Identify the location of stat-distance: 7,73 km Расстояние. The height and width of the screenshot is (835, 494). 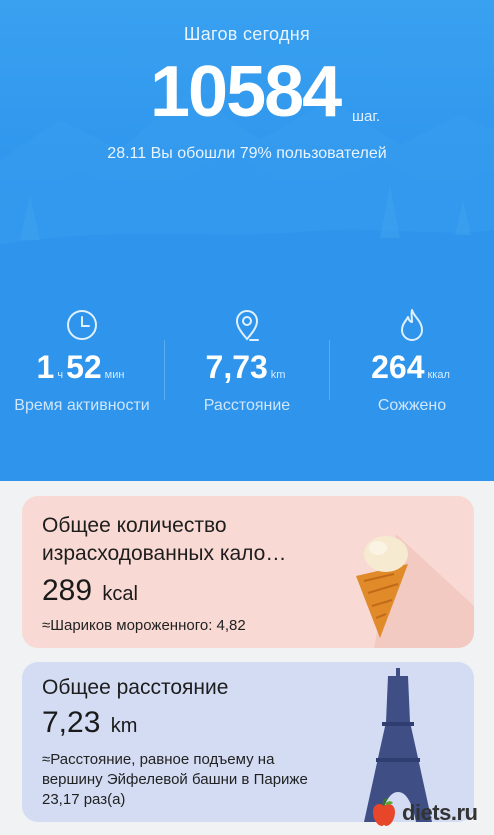
(247, 360).